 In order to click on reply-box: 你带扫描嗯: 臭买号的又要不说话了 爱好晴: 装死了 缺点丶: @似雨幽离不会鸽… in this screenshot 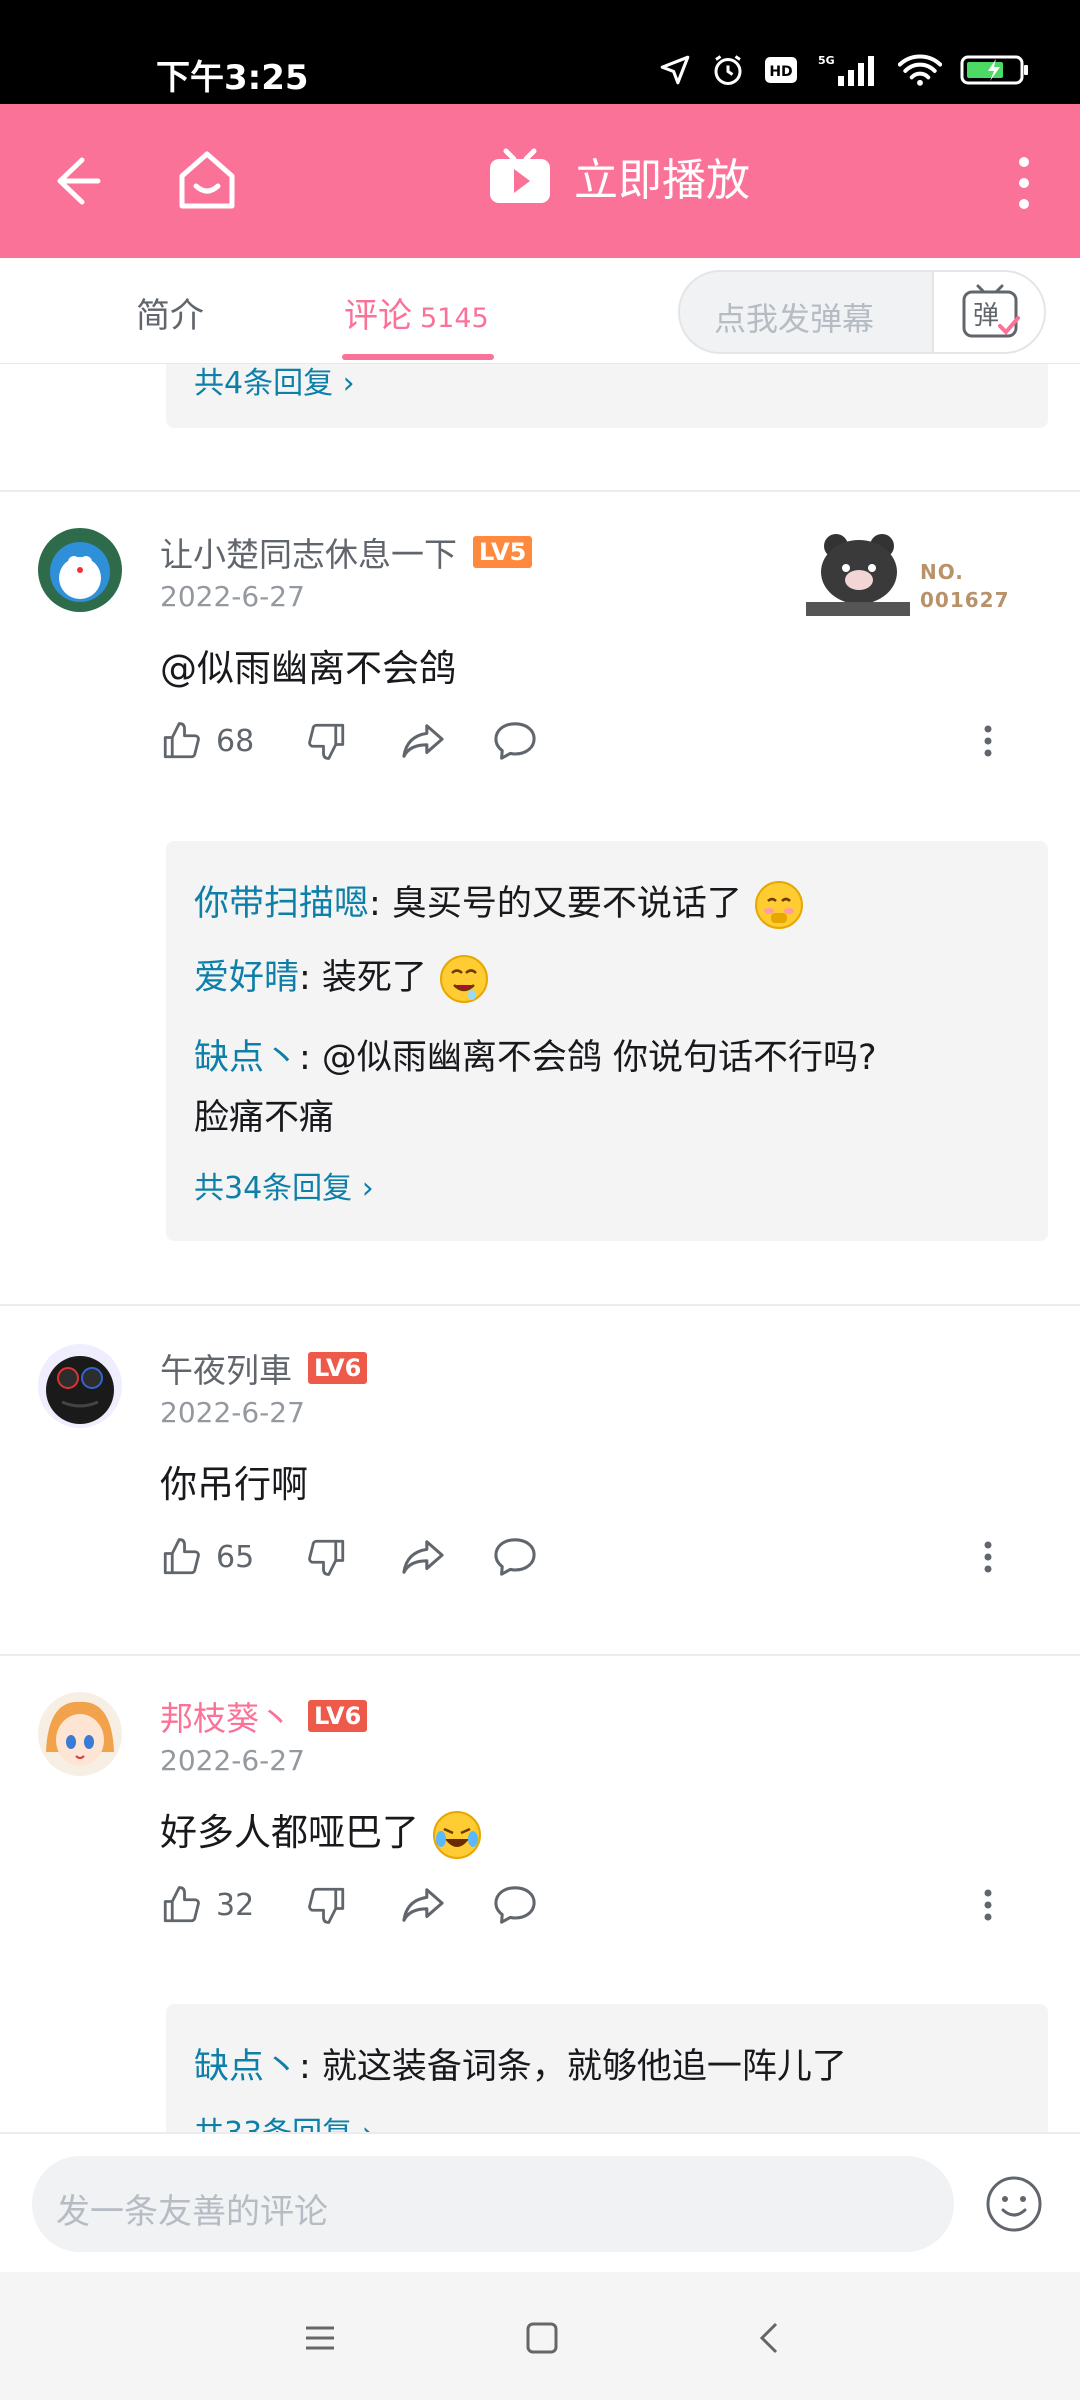, I will do `click(607, 1041)`.